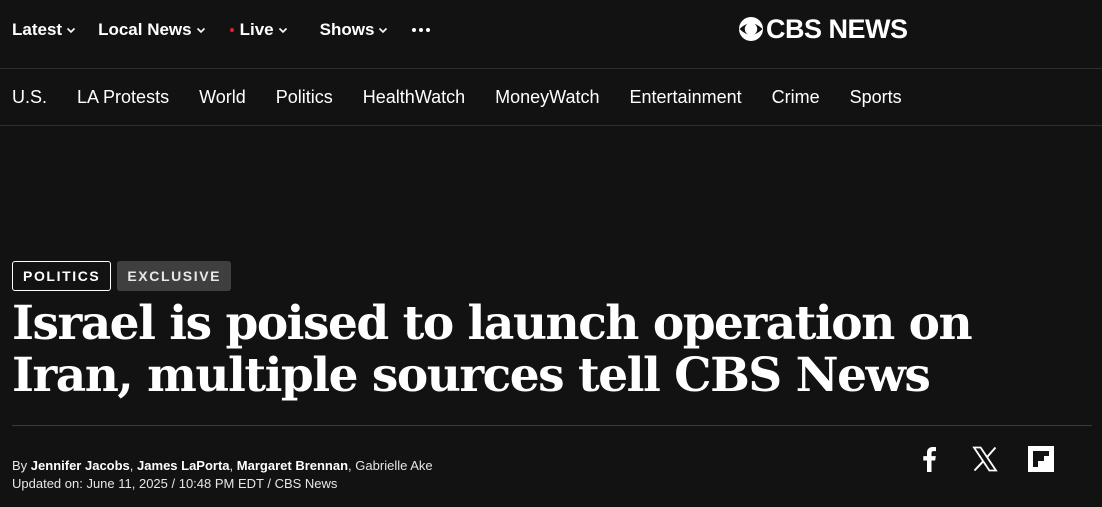 The height and width of the screenshot is (507, 1102). What do you see at coordinates (686, 97) in the screenshot?
I see `section-entertainment: Entertainment` at bounding box center [686, 97].